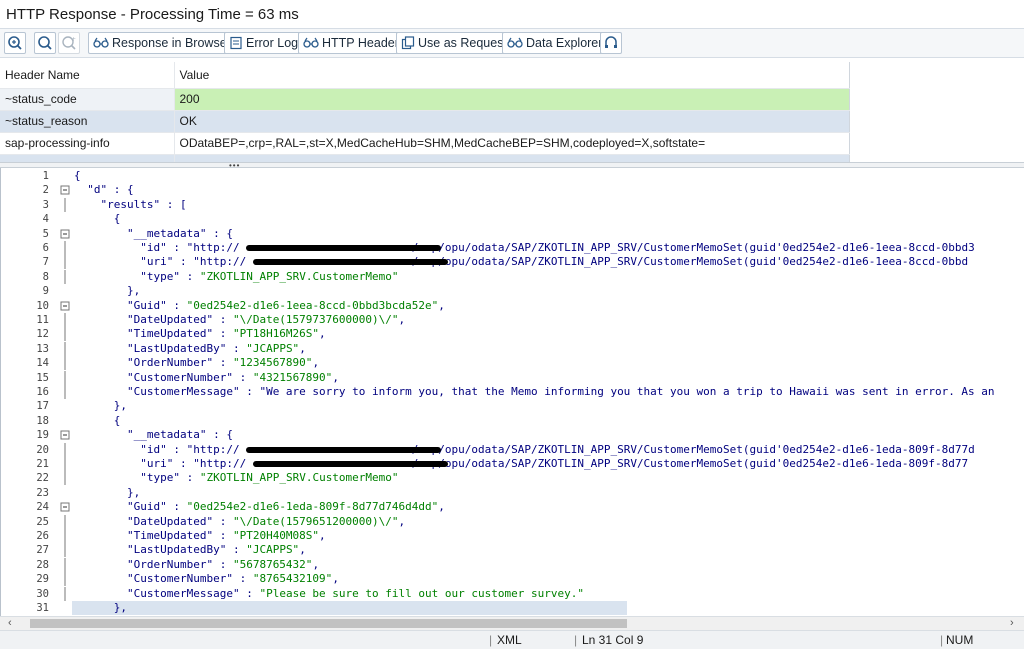 This screenshot has height=650, width=1024. Describe the element at coordinates (512, 639) in the screenshot. I see `status-bar: | XML | Ln 31 Col 9 | NUM` at that location.